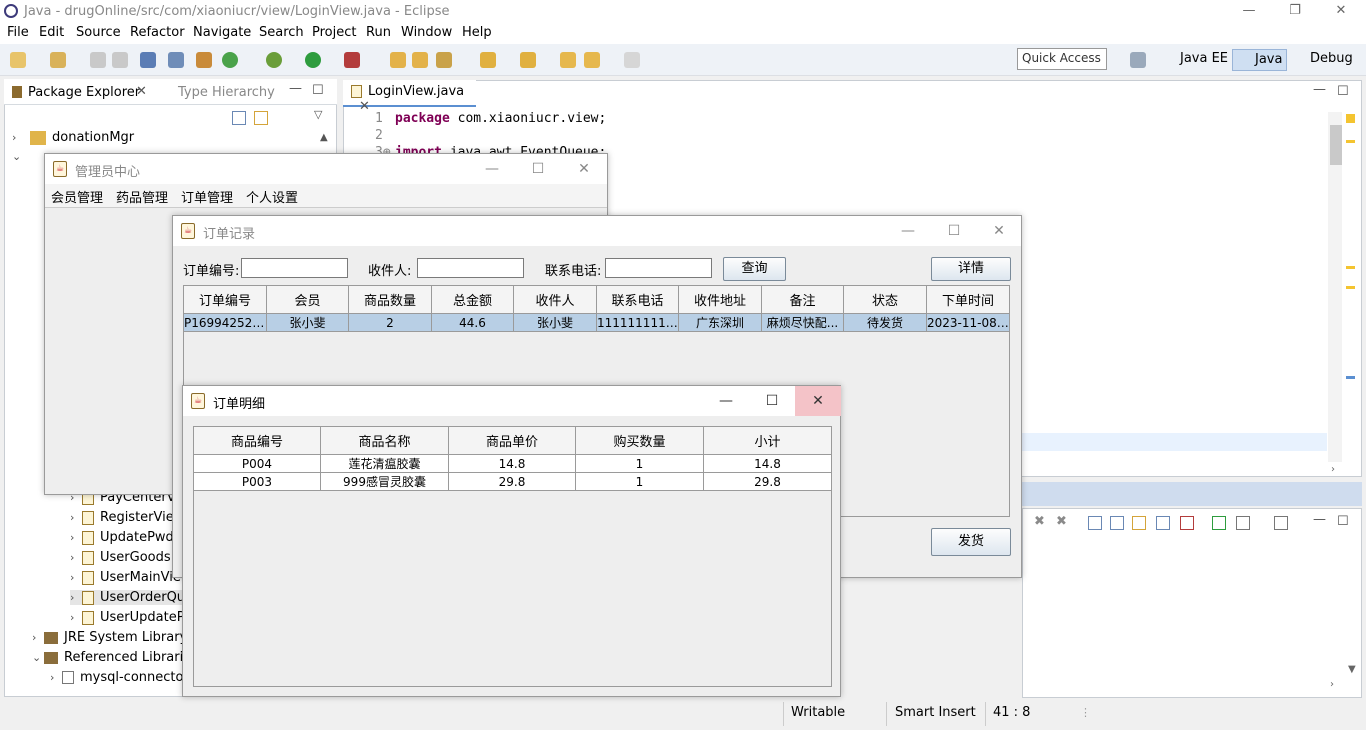  I want to click on table-cell: 张小斐, so click(307, 322).